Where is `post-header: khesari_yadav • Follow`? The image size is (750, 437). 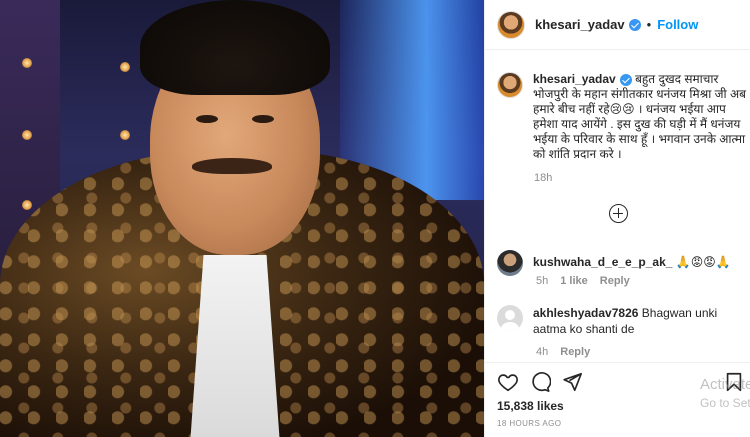 post-header: khesari_yadav • Follow is located at coordinates (617, 25).